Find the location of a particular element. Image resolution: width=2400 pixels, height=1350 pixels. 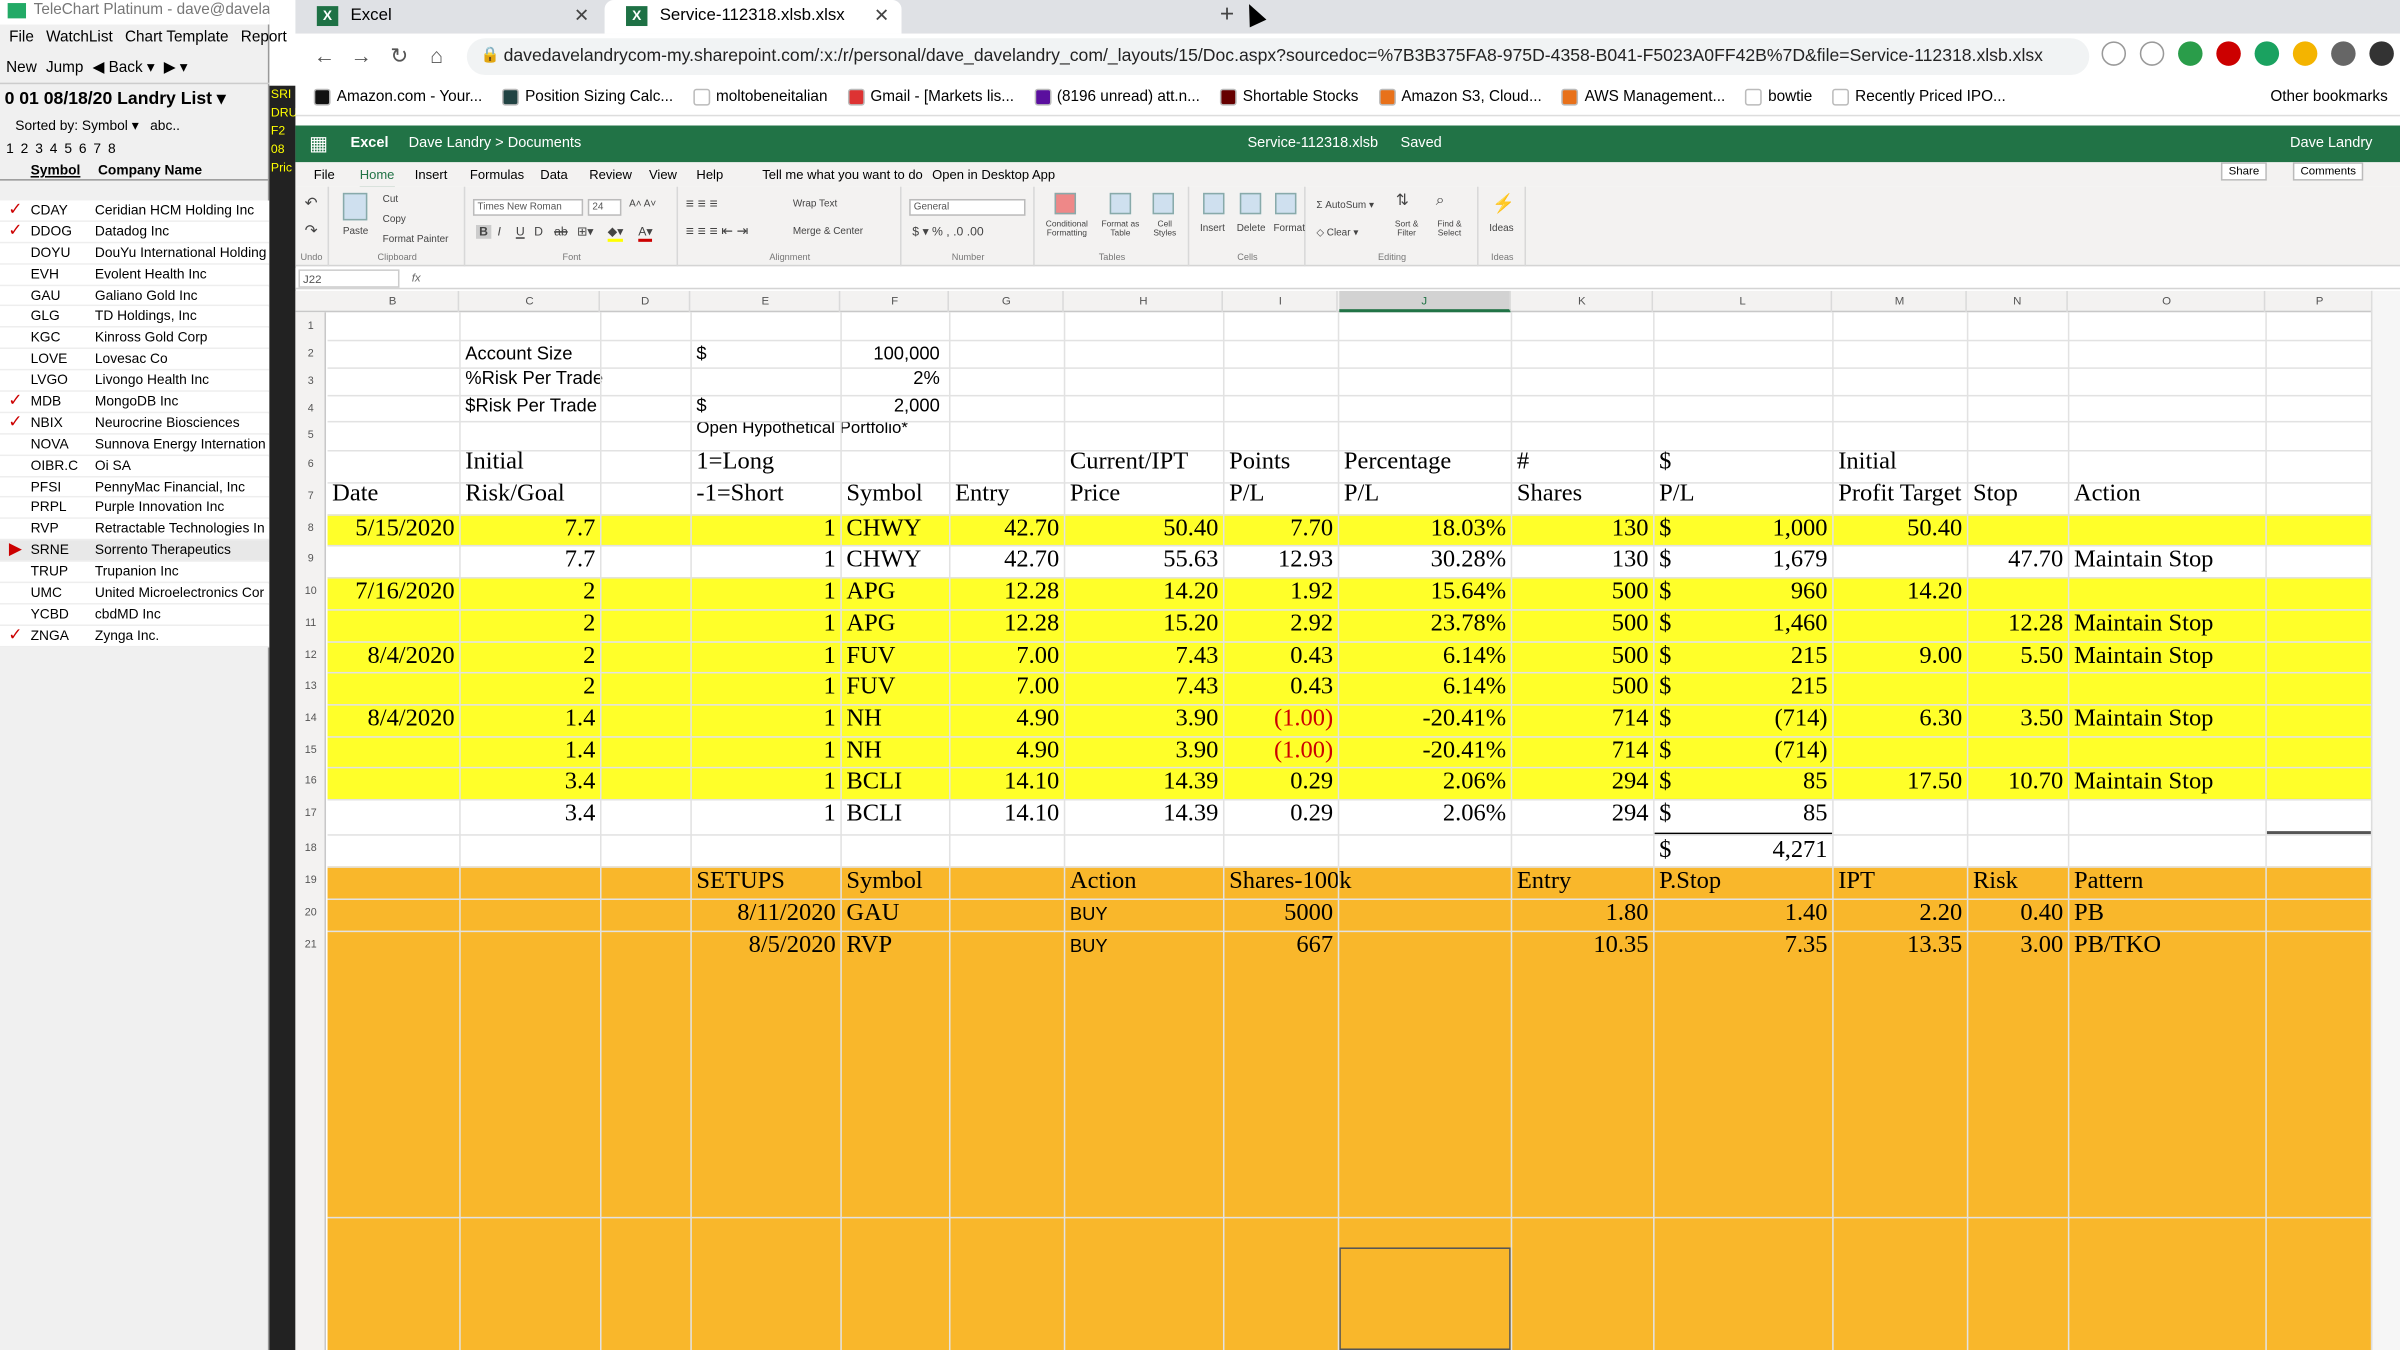

comments-button: Comments is located at coordinates (2328, 171).